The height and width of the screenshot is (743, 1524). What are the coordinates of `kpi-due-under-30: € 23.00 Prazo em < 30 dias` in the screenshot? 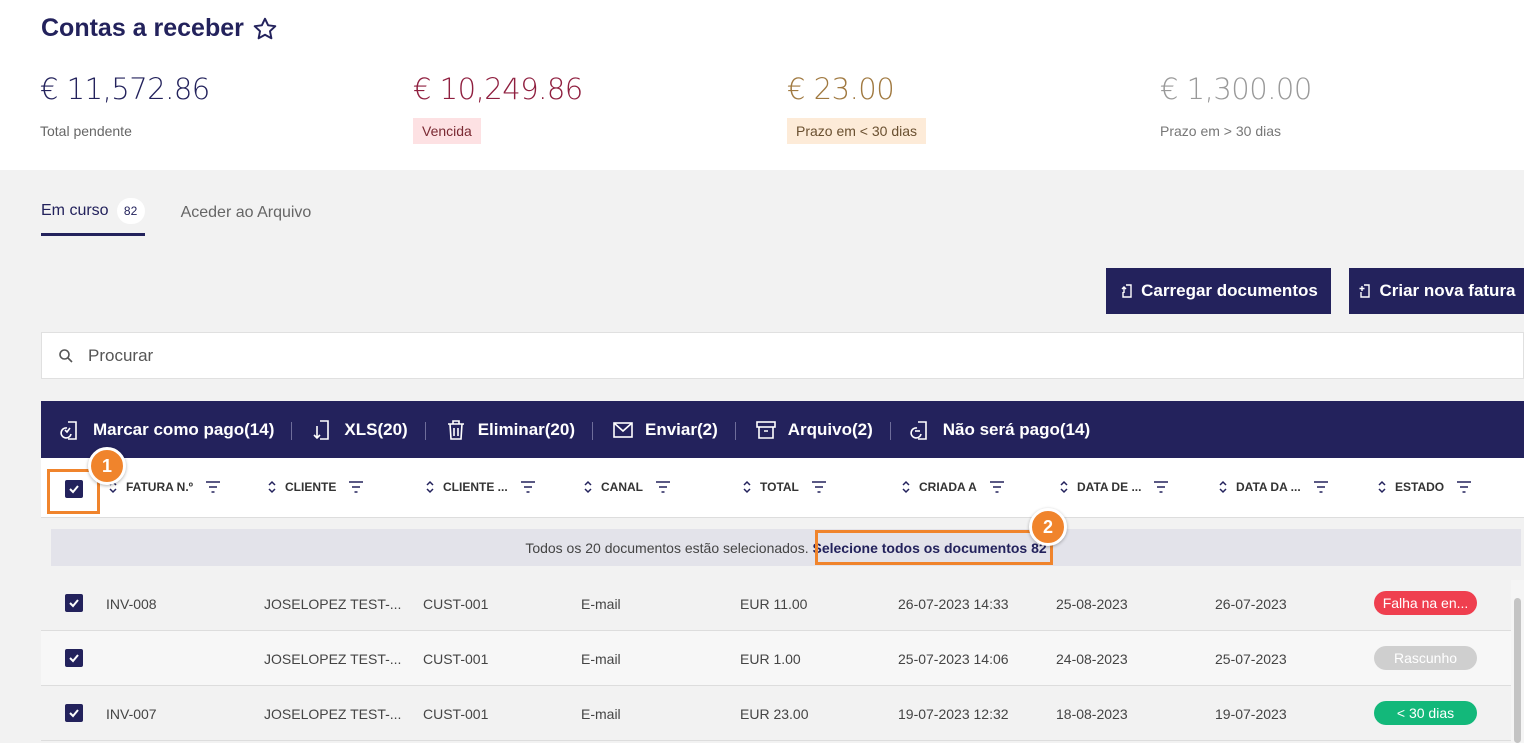 It's located at (857, 108).